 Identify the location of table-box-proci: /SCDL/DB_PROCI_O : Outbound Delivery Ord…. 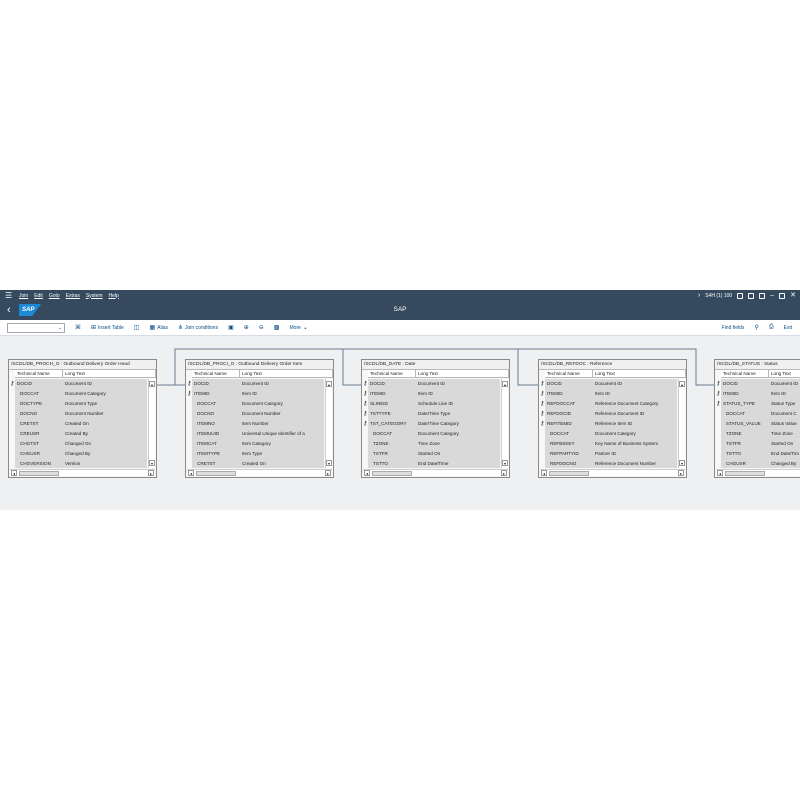
(259, 418).